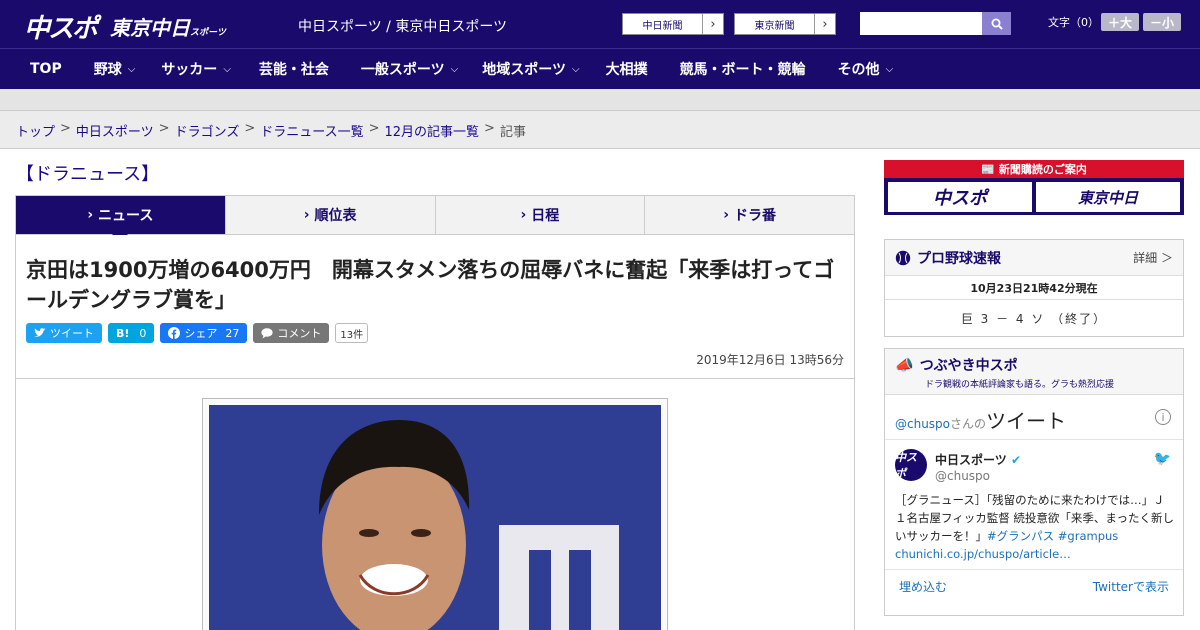 The height and width of the screenshot is (630, 1200). Describe the element at coordinates (600, 100) in the screenshot. I see `ad-strip` at that location.